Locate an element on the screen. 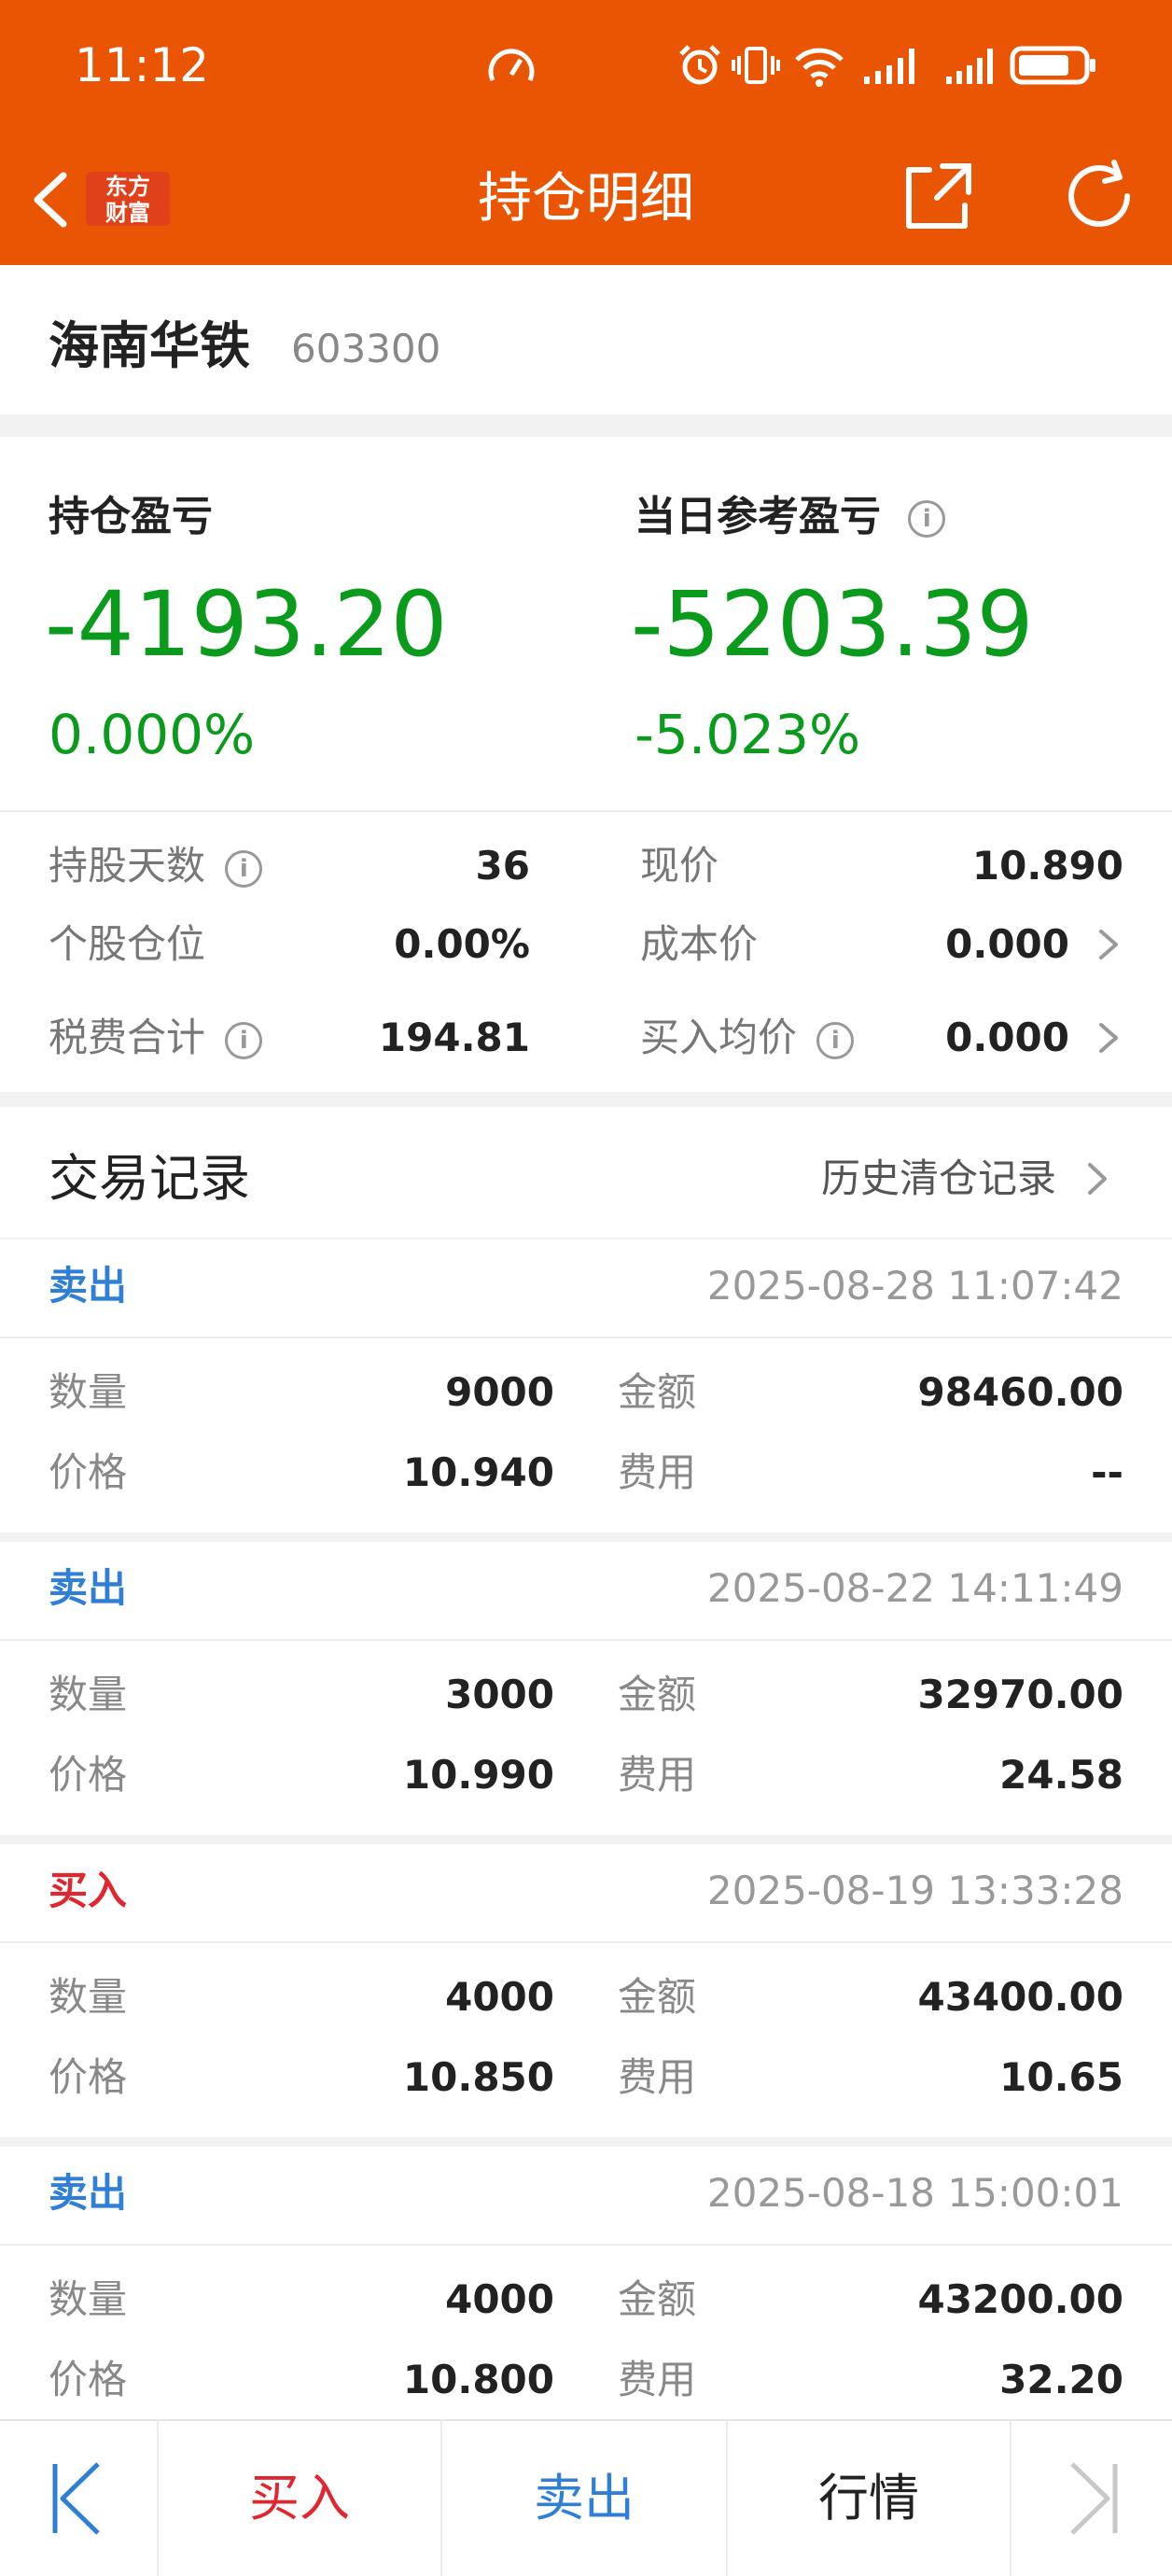 This screenshot has width=1172, height=2576. fees-total-label: 税费合计 i is located at coordinates (156, 1038).